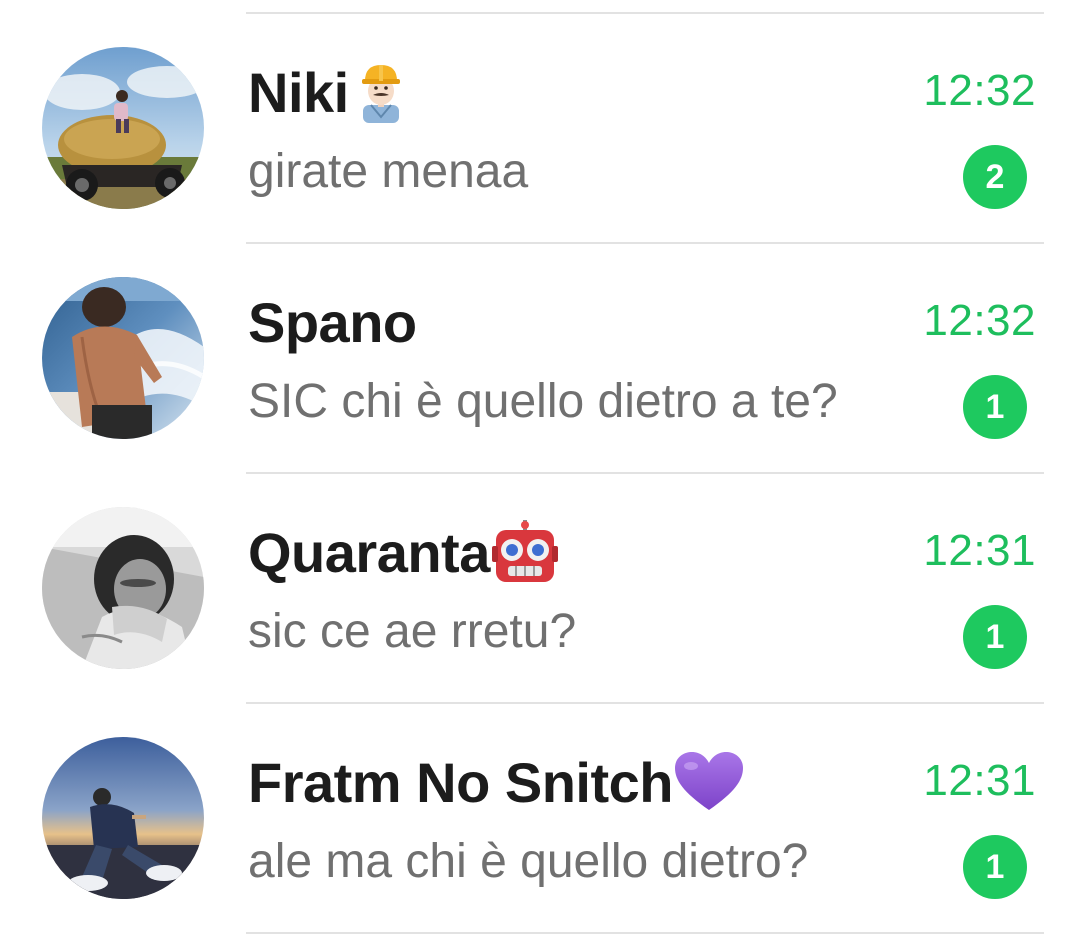 The width and height of the screenshot is (1080, 944). I want to click on avatar-photo-spano, so click(123, 358).